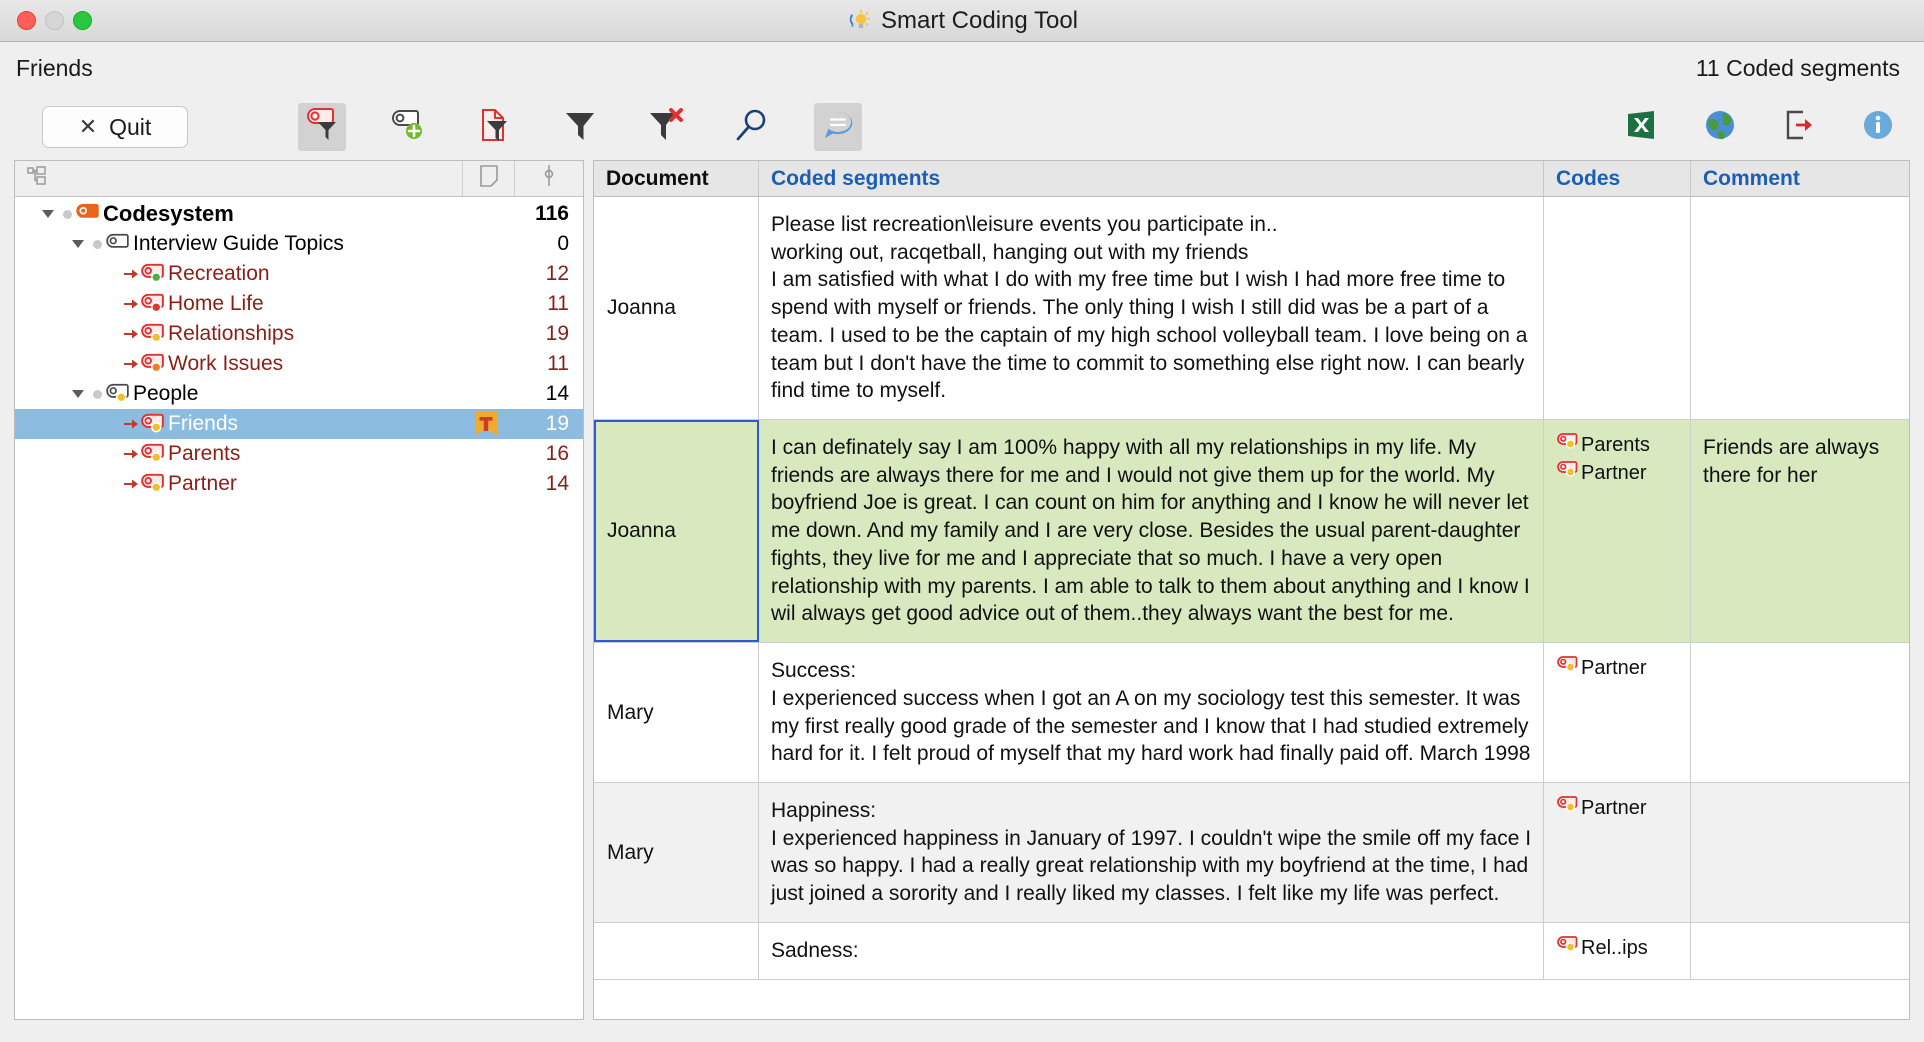 The image size is (1924, 1042). Describe the element at coordinates (1800, 531) in the screenshot. I see `cell-comment: Friends are always there for her` at that location.